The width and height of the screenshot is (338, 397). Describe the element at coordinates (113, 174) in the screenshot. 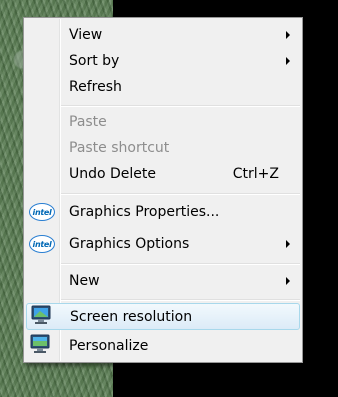

I see `menu-item-label: Undo Delete` at that location.